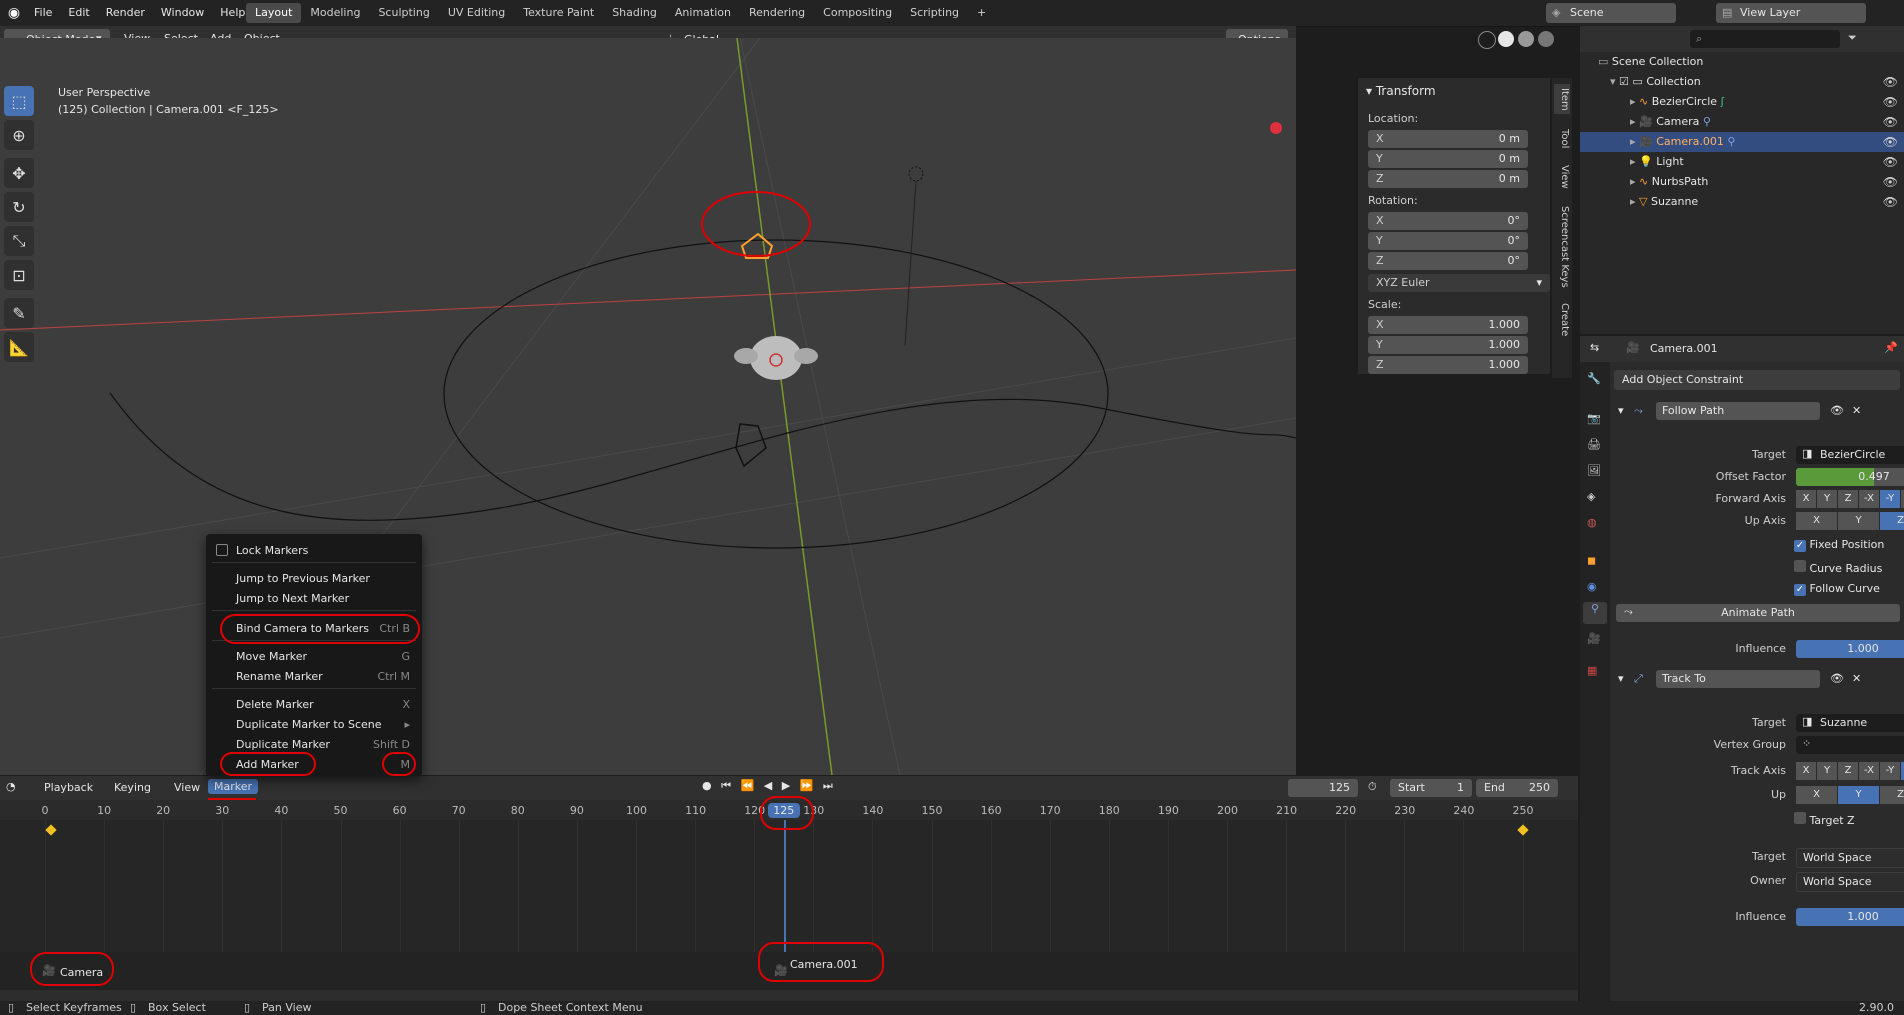  I want to click on fixed-position-checkbox: ✓ Fixed Position, so click(1839, 545).